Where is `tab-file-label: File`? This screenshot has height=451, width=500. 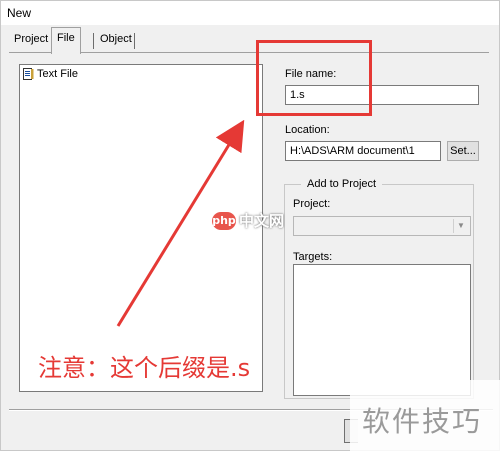
tab-file-label: File is located at coordinates (66, 38).